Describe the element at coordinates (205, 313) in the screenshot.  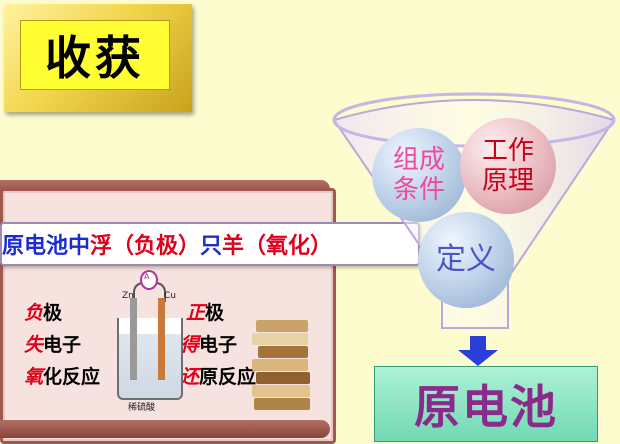
I see `right-label-1: 正极` at that location.